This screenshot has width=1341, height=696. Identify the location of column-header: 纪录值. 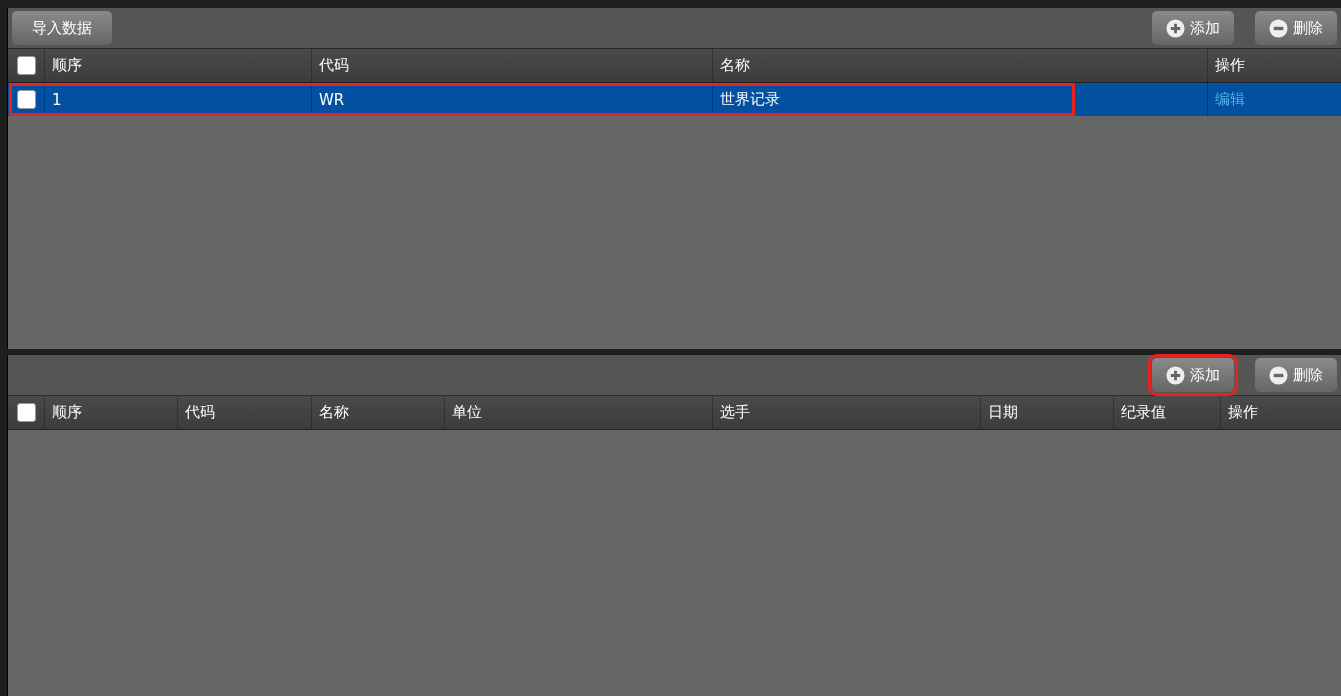
(1143, 412).